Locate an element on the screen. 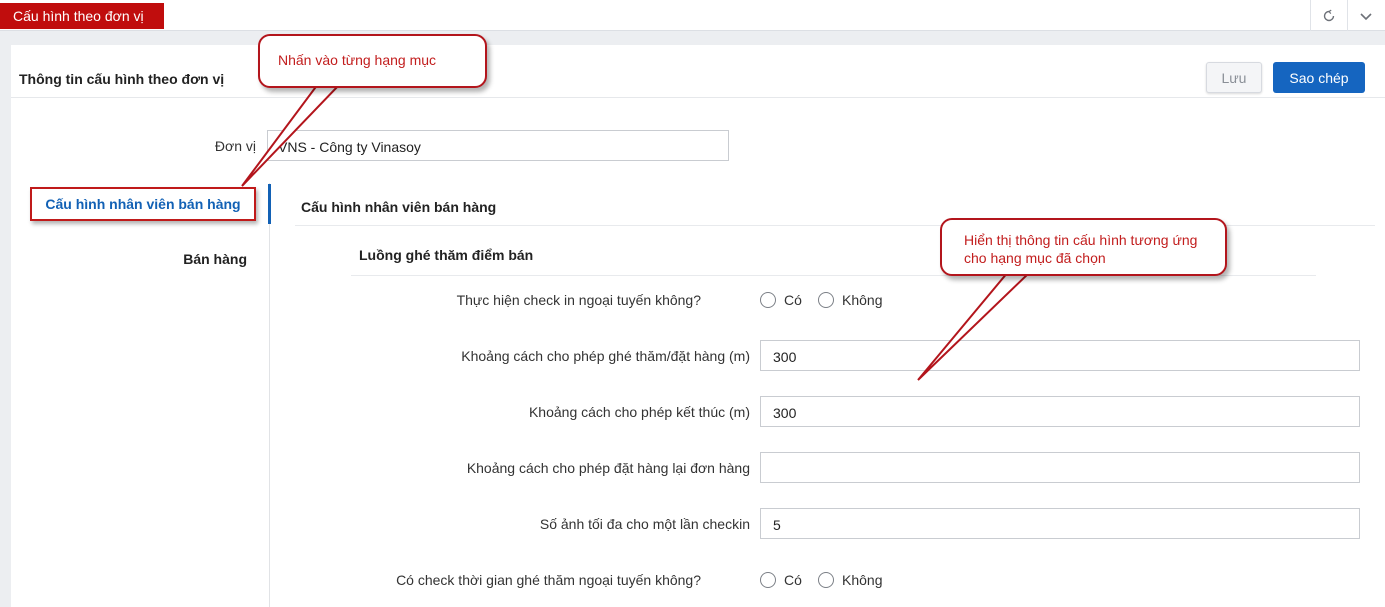  callout-left: Nhấn vào từng hạng mục is located at coordinates (372, 61).